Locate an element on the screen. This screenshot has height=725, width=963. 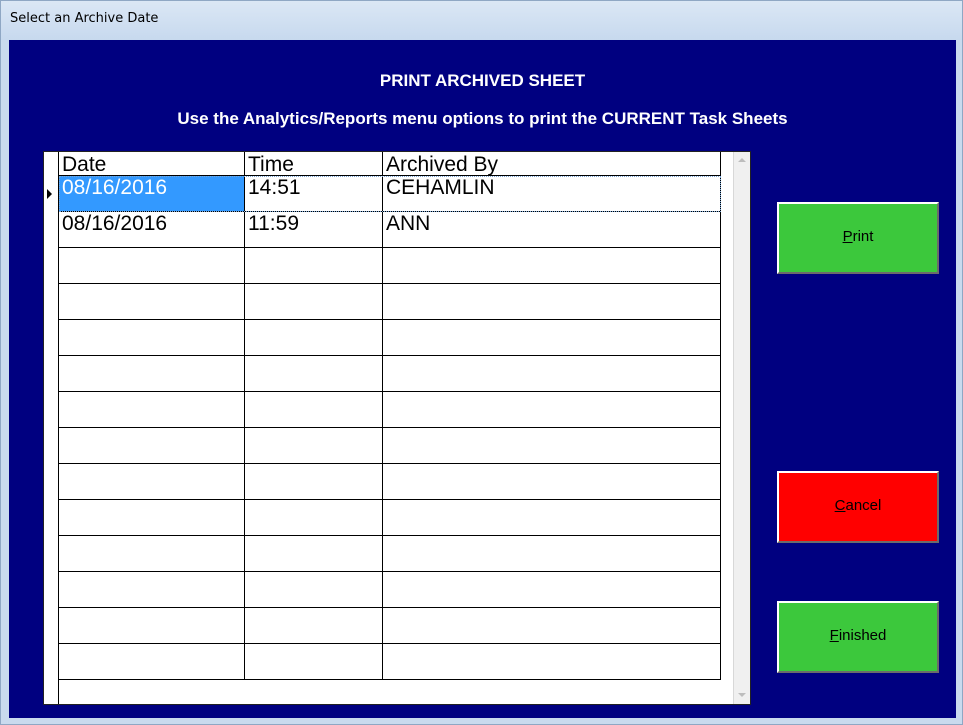
cancel-accel: C is located at coordinates (840, 505).